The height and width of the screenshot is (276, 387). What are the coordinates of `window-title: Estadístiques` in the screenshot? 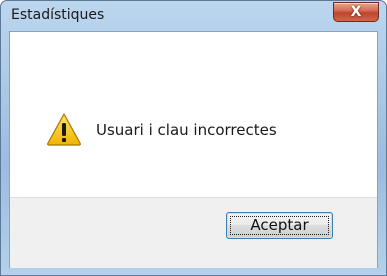 It's located at (58, 15).